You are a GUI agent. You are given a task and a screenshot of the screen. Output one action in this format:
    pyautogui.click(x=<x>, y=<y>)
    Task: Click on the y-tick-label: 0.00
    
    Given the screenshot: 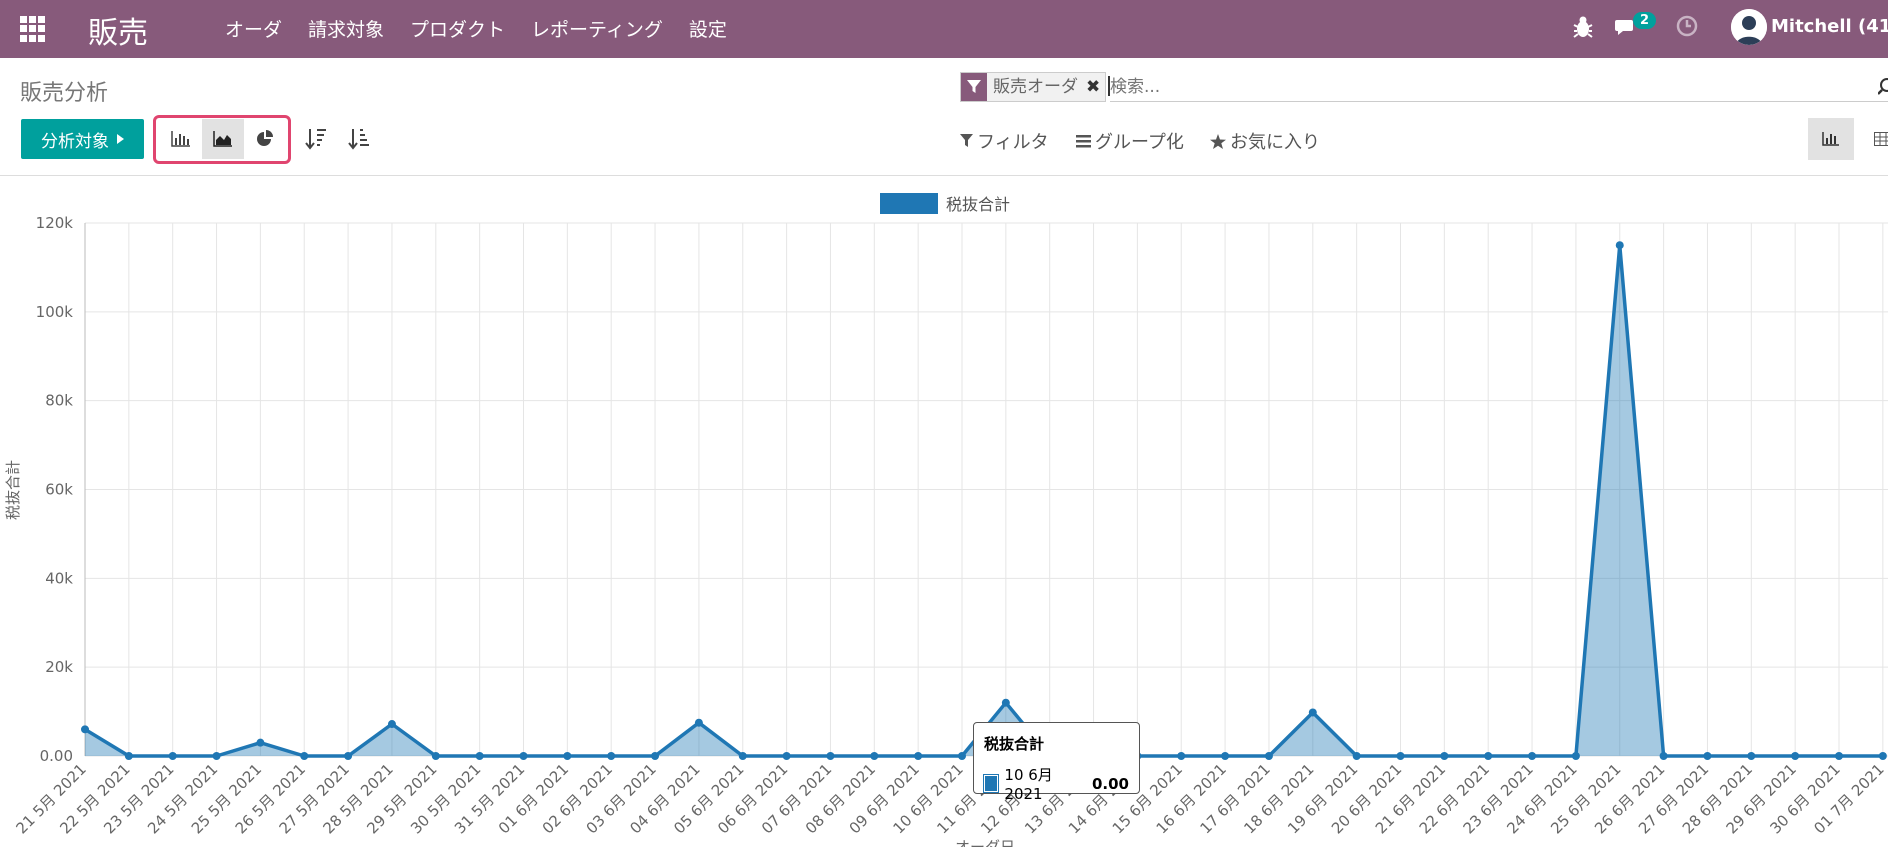 What is the action you would take?
    pyautogui.click(x=56, y=756)
    